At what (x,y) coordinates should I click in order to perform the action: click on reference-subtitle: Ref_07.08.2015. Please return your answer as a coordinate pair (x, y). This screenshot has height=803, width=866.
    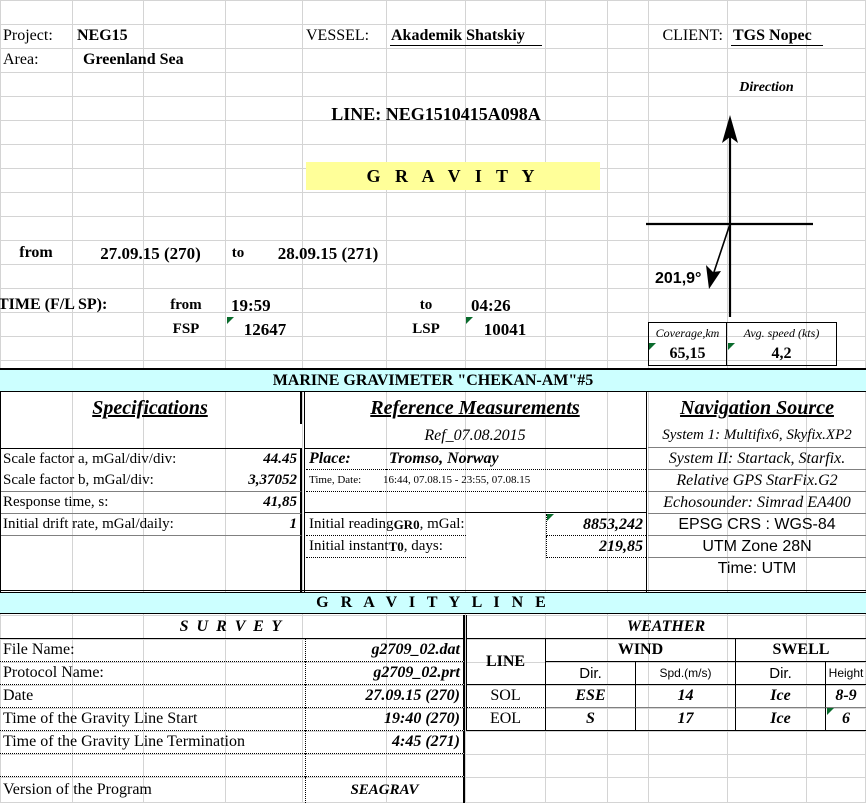
    Looking at the image, I should click on (475, 435).